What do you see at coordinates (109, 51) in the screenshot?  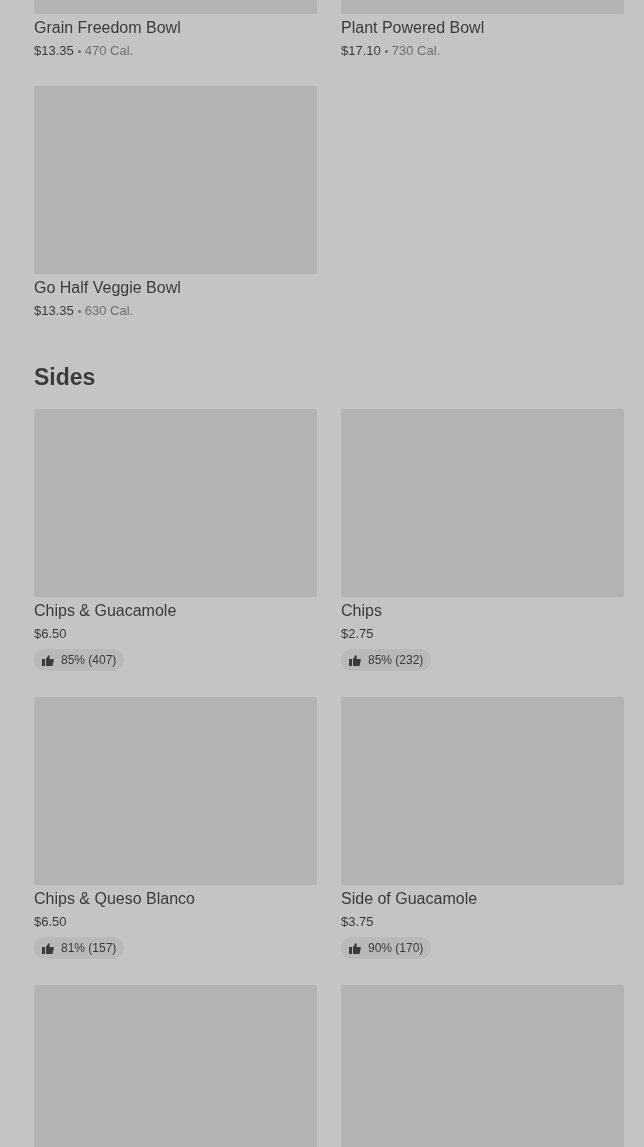 I see `item-calories: 470 Cal.` at bounding box center [109, 51].